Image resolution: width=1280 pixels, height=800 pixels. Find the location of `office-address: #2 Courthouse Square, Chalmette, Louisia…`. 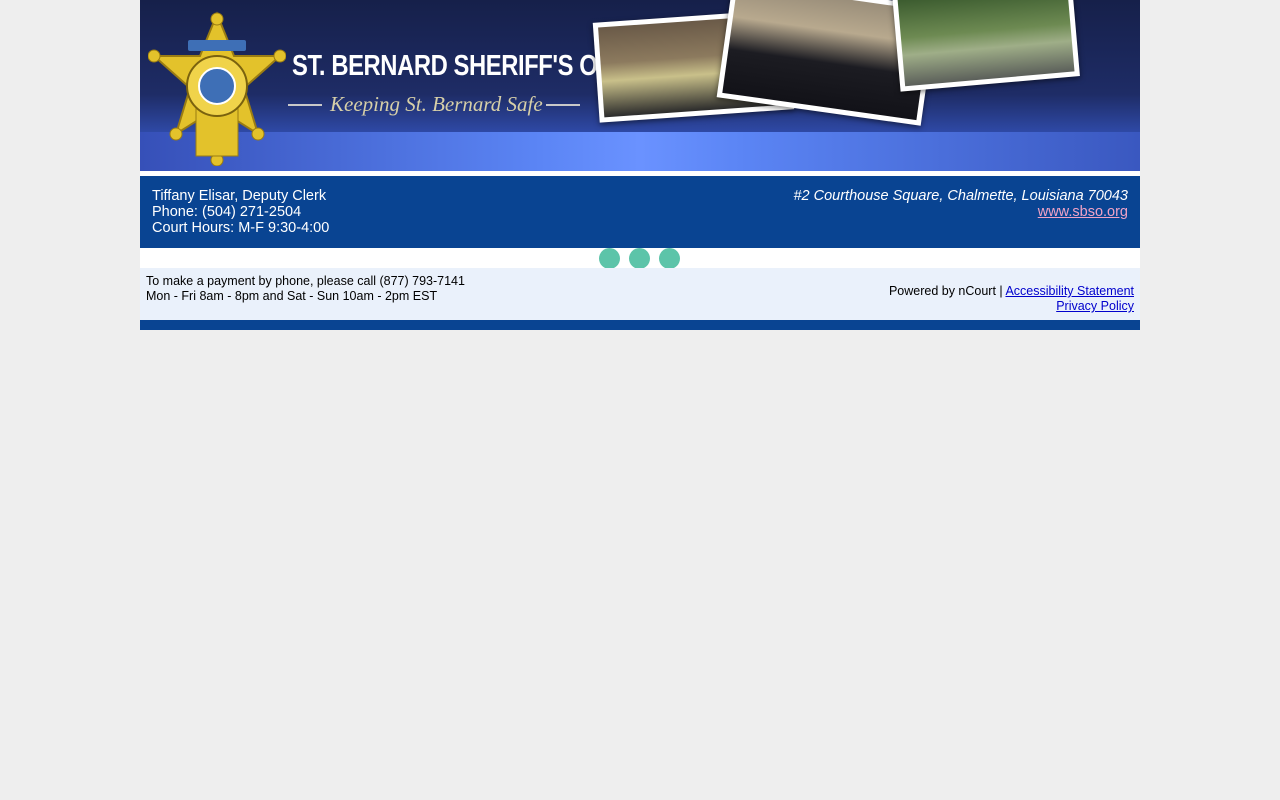

office-address: #2 Courthouse Square, Chalmette, Louisia… is located at coordinates (960, 196).